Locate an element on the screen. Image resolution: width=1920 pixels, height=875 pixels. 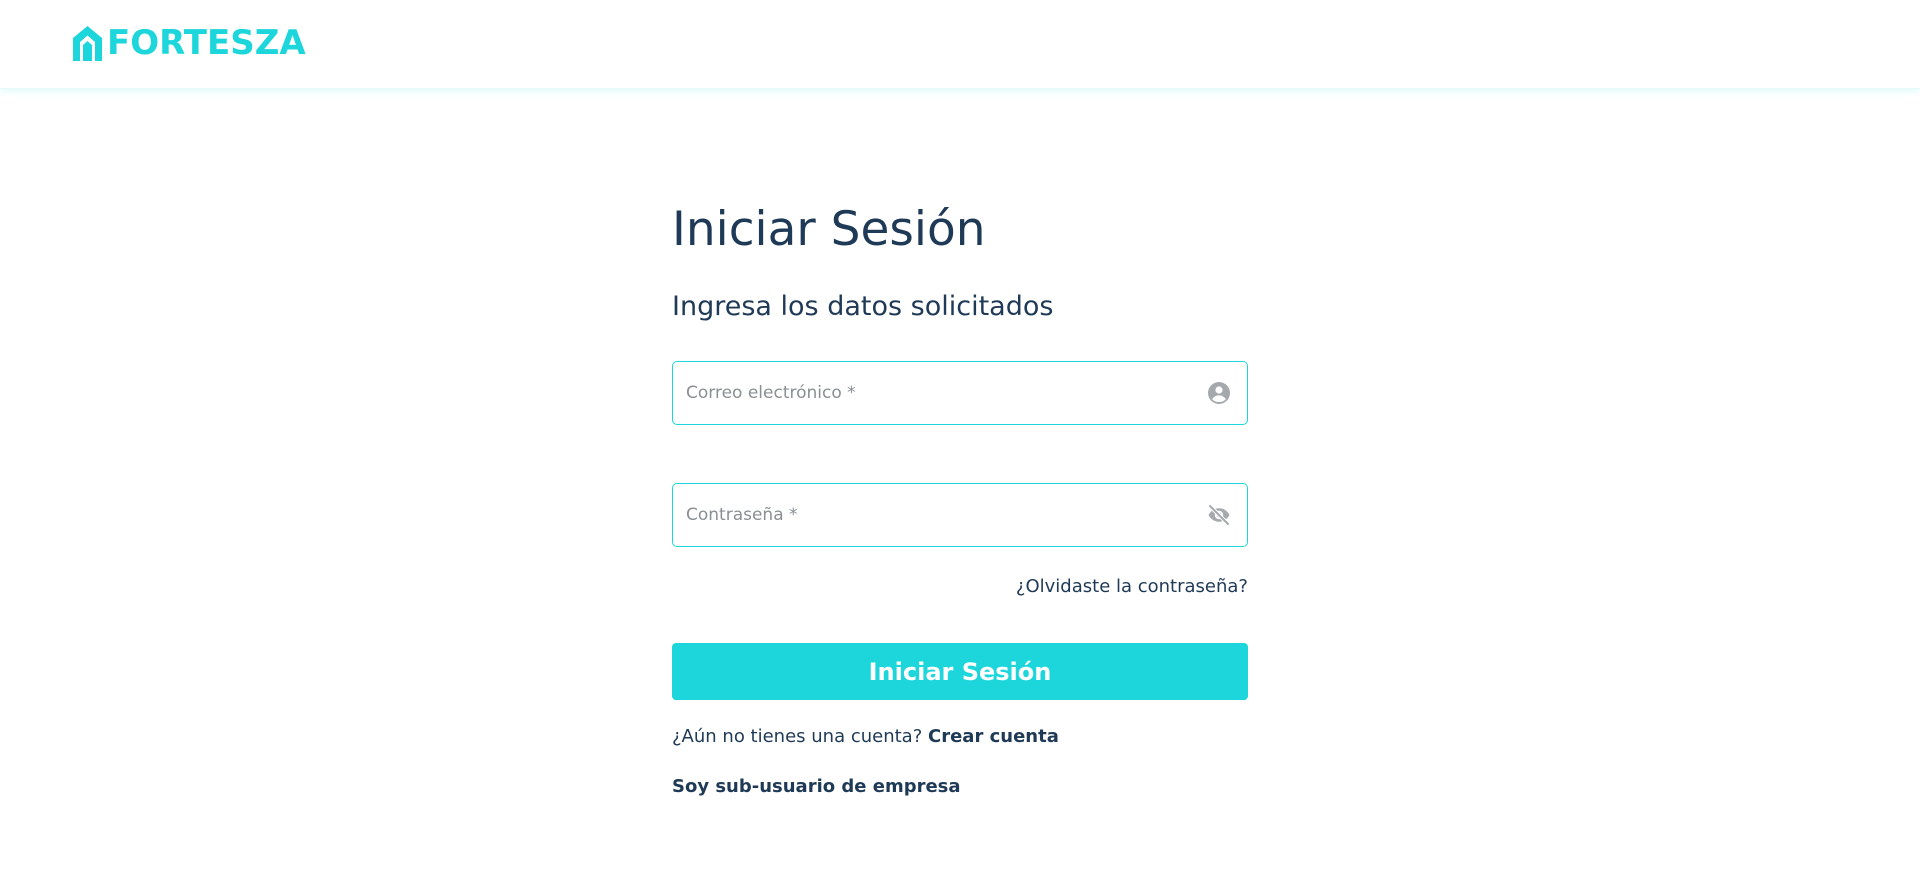
email-field is located at coordinates (931, 392).